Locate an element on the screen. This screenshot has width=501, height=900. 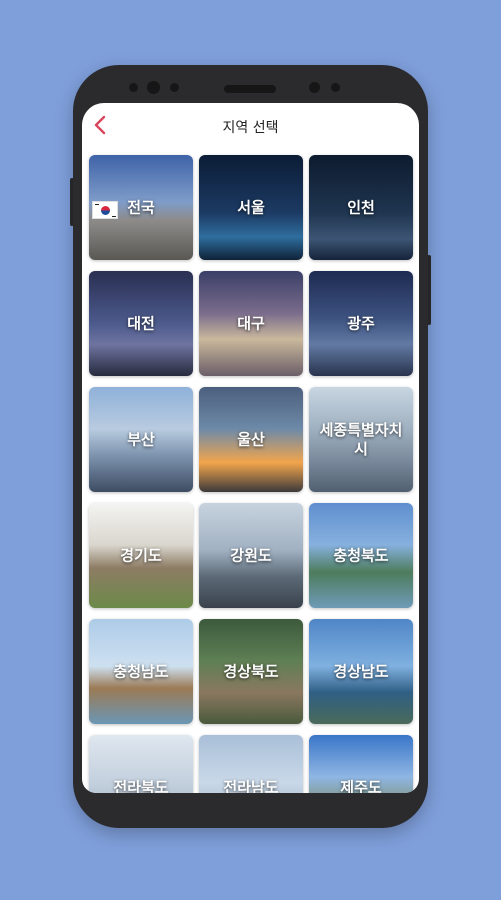
region-tile-gwangju: 광주 is located at coordinates (361, 323).